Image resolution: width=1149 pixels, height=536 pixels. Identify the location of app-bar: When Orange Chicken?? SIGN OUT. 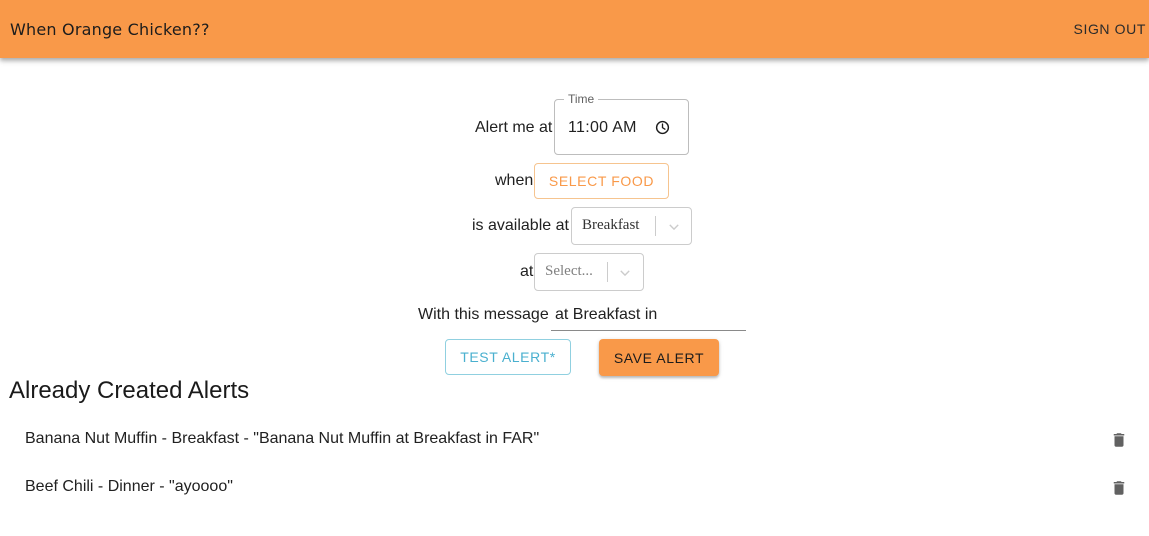
(574, 29).